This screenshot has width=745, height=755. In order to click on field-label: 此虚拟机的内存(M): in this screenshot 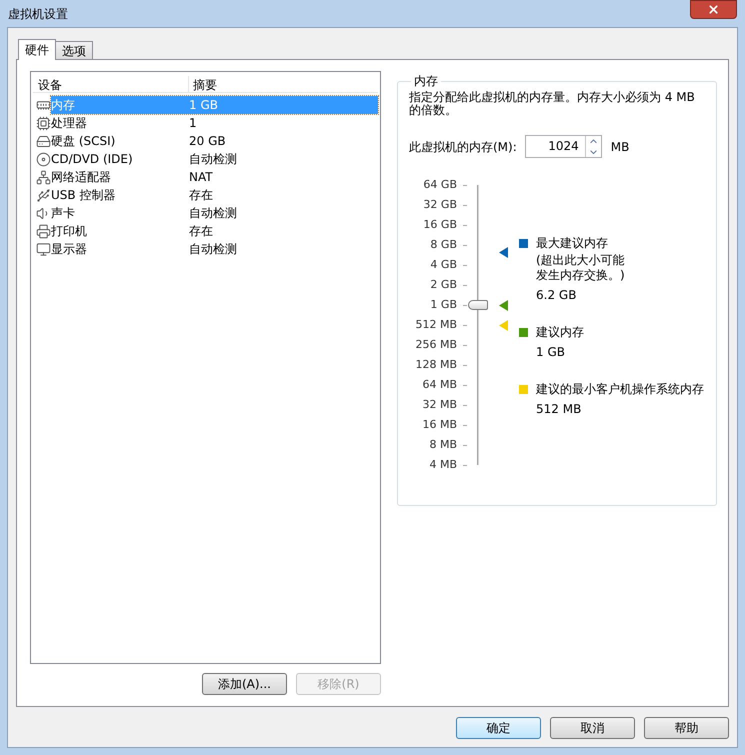, I will do `click(463, 147)`.